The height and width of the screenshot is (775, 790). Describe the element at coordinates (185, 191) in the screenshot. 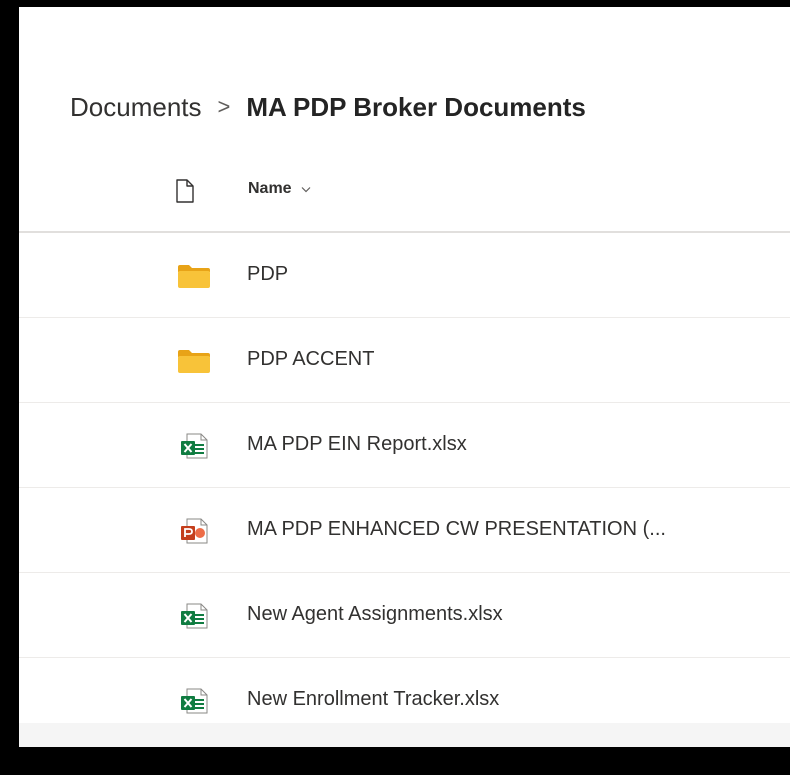

I see `file-icon` at that location.